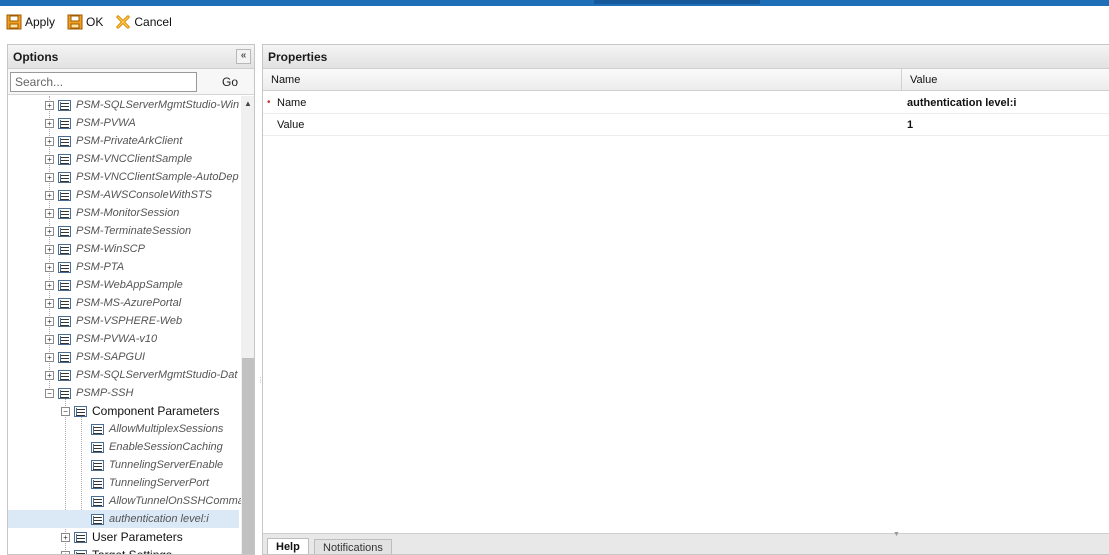 The height and width of the screenshot is (555, 1109). I want to click on tree-node: + PSM-MonitorSession, so click(112, 213).